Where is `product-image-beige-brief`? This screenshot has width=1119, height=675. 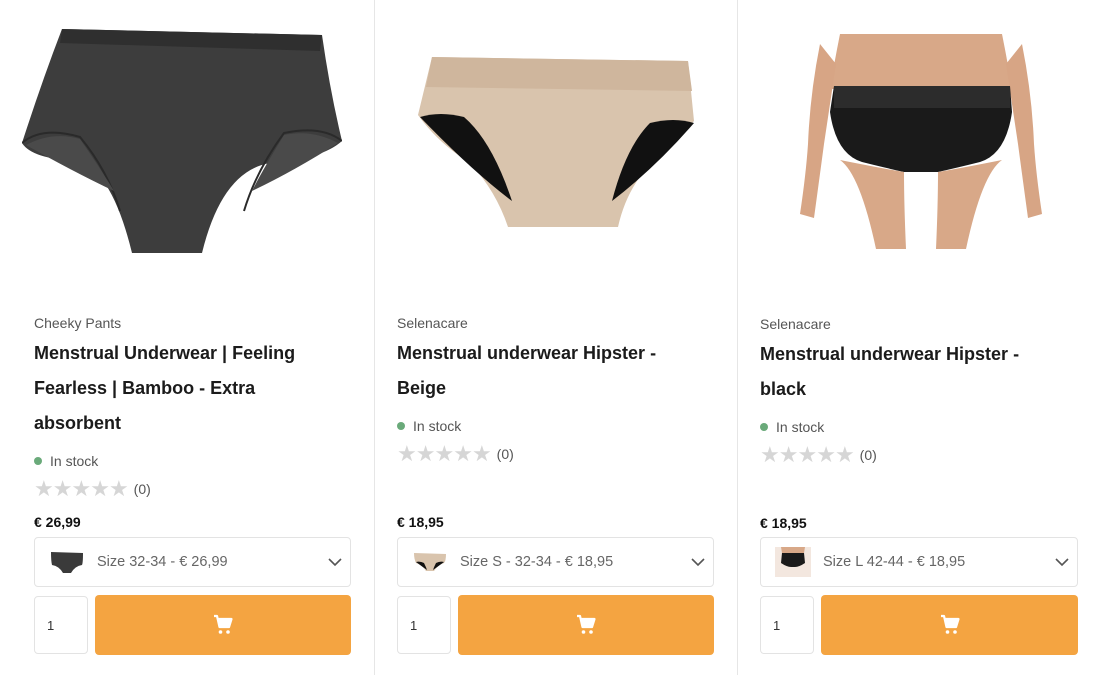 product-image-beige-brief is located at coordinates (555, 142).